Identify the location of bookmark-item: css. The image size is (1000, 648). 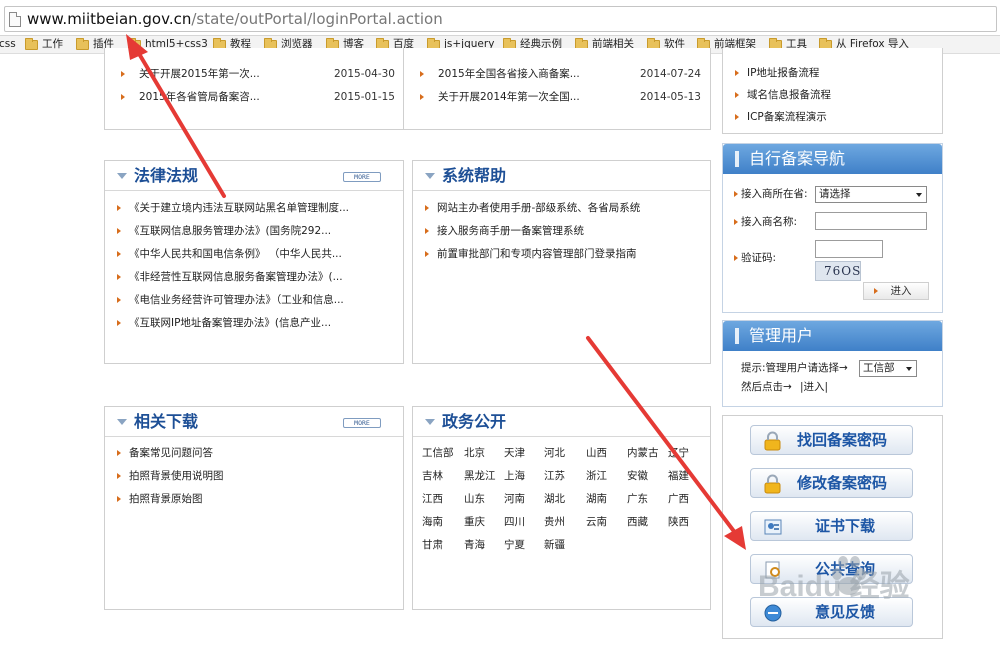
(8, 44).